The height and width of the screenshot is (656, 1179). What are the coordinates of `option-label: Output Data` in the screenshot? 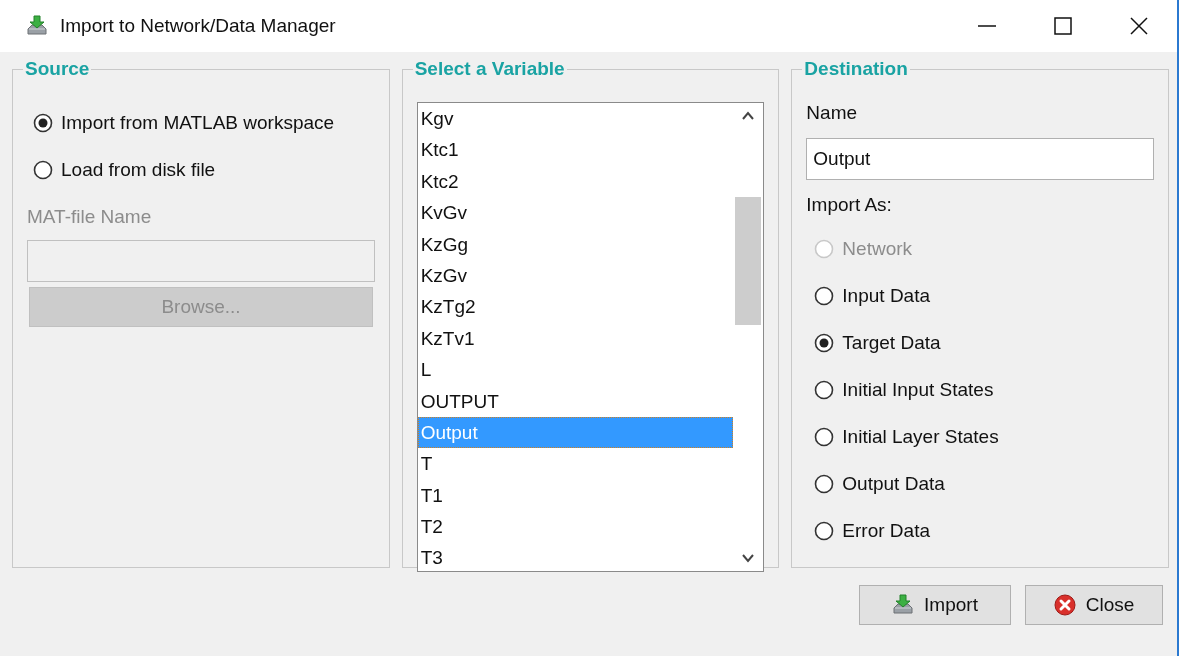 It's located at (893, 484).